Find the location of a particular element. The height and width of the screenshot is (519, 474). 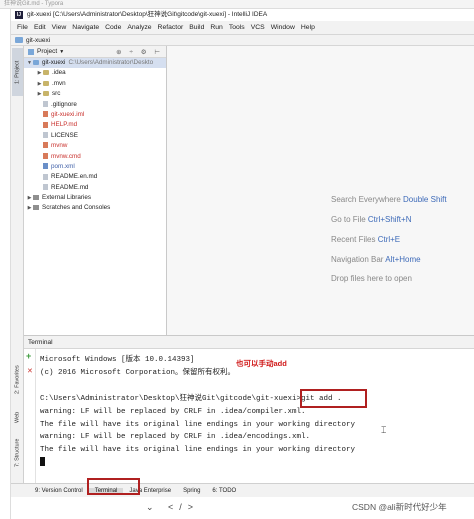

tree-item-label: .idea is located at coordinates (59, 73).